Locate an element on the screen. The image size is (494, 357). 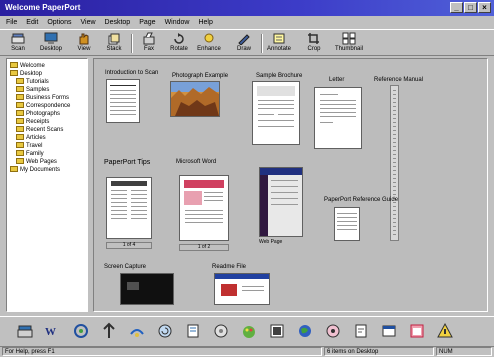
page-navigator: 1 of 4 is located at coordinates (129, 245).